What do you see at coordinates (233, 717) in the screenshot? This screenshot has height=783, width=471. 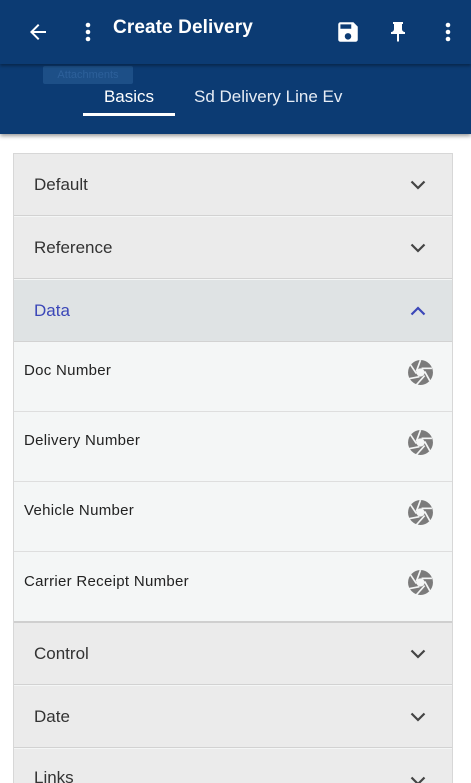 I see `section-date: Date` at bounding box center [233, 717].